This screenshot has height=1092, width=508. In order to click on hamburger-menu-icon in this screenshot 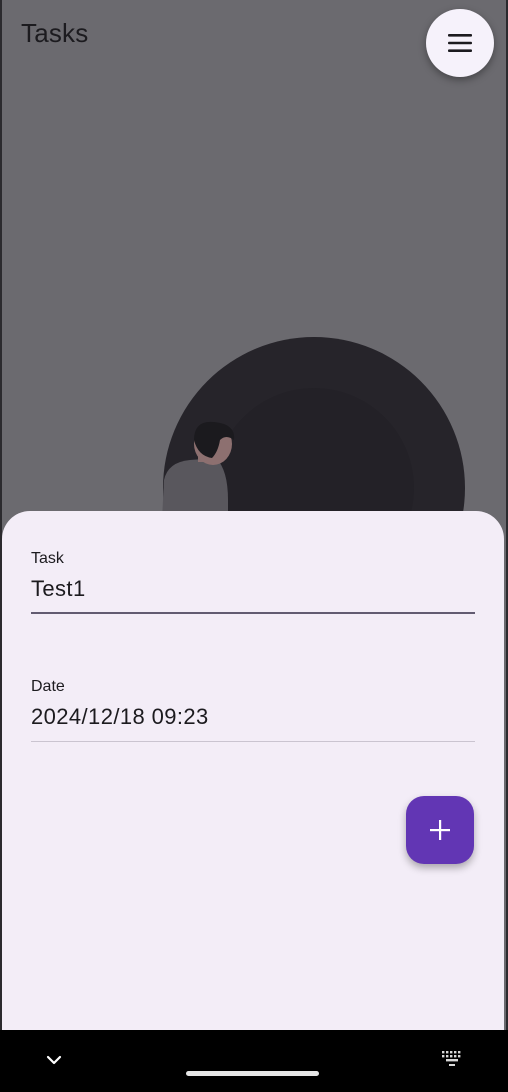, I will do `click(460, 43)`.